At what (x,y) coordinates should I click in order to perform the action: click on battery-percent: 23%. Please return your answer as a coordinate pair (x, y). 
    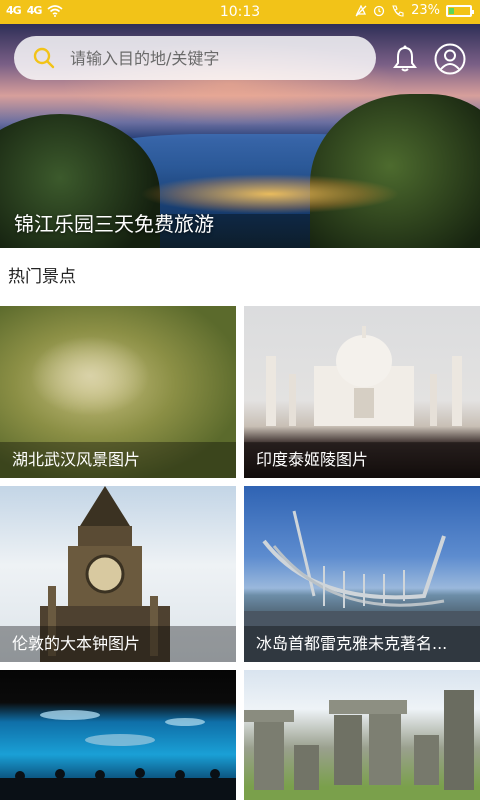
    Looking at the image, I should click on (425, 10).